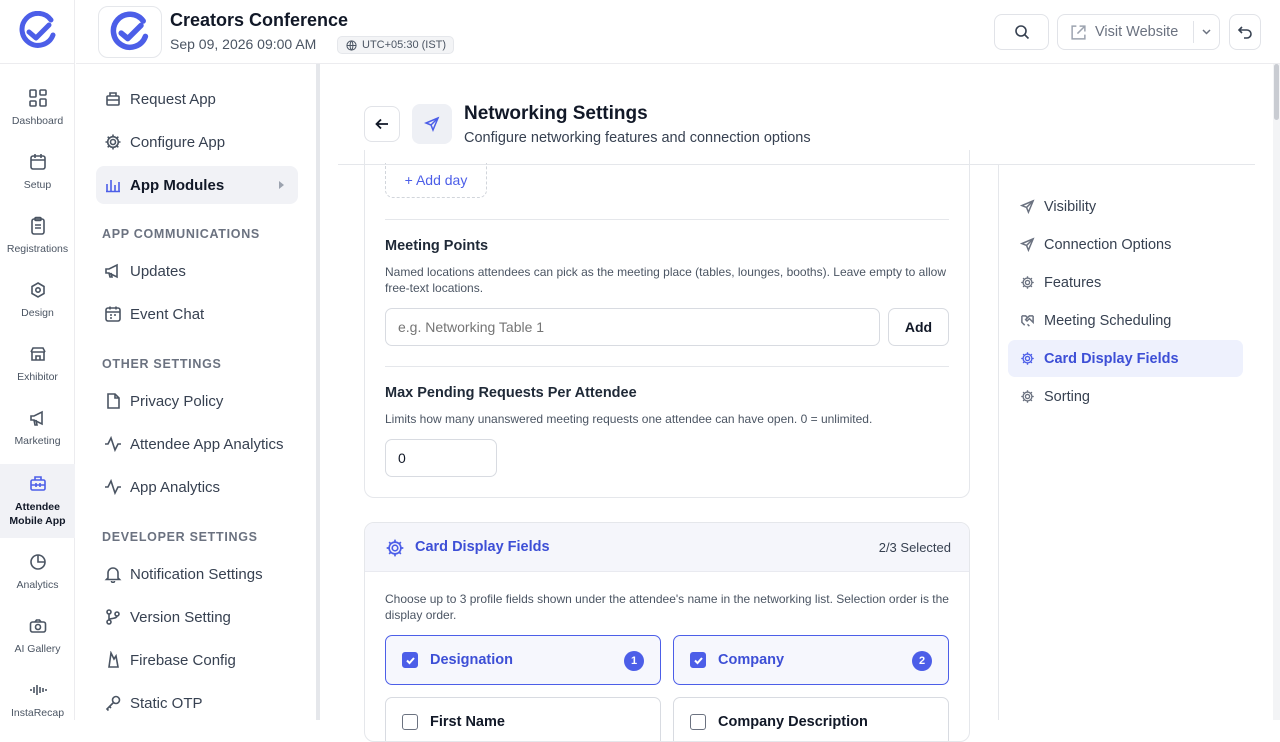  Describe the element at coordinates (113, 401) in the screenshot. I see `document-icon` at that location.